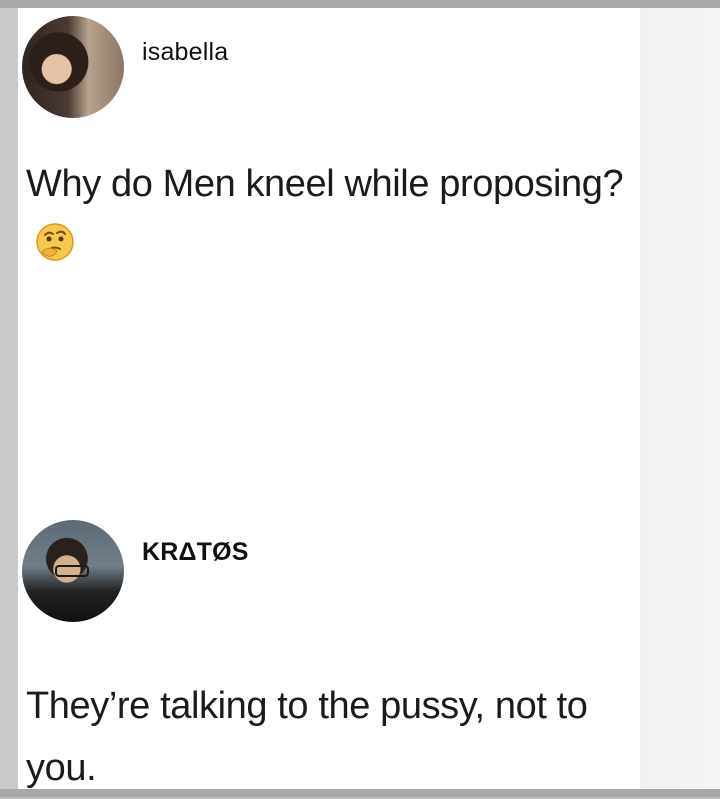 The image size is (720, 799). Describe the element at coordinates (55, 242) in the screenshot. I see `thinking-face-icon` at that location.